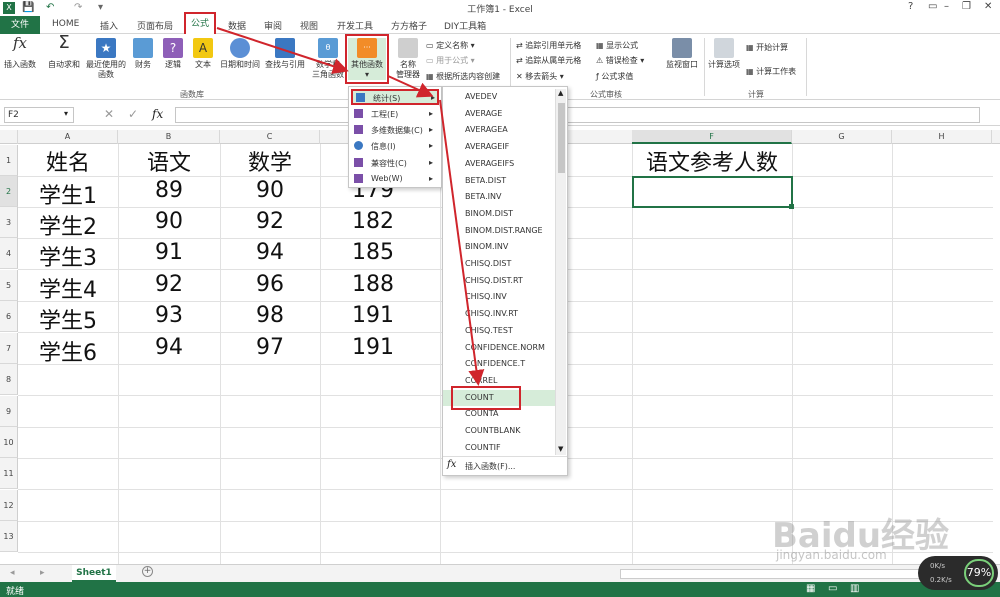  What do you see at coordinates (958, 573) in the screenshot?
I see `network-speed-widget: 0K/s 0.2K/s 79%` at bounding box center [958, 573].